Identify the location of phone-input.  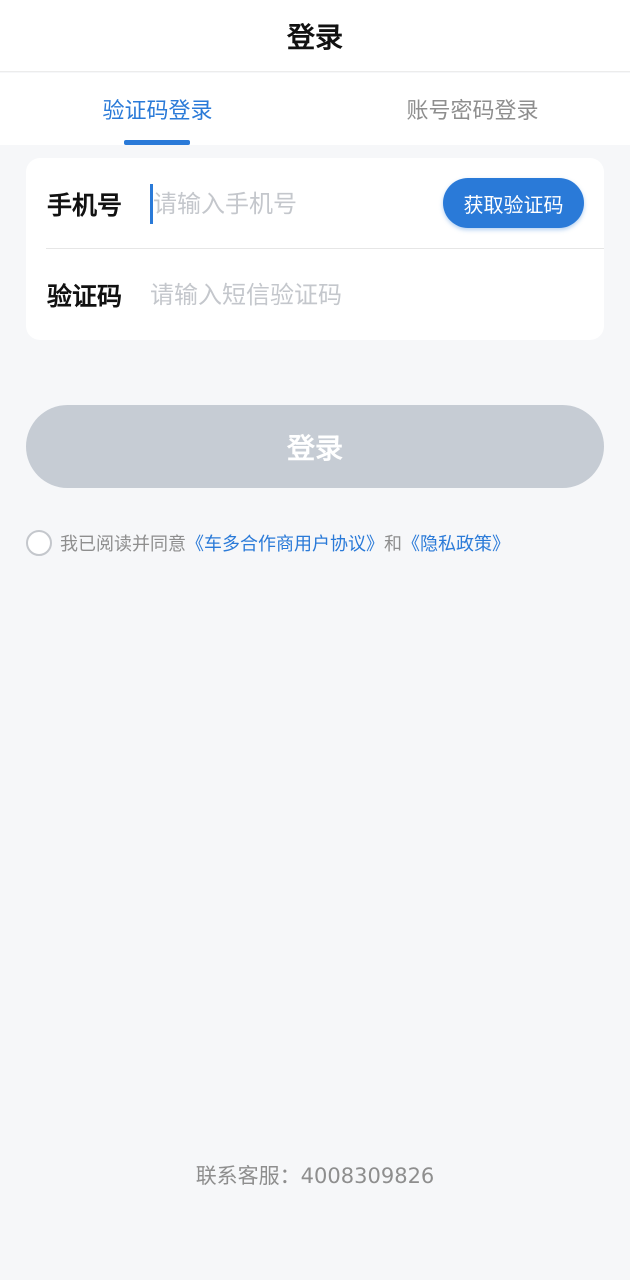
(280, 203).